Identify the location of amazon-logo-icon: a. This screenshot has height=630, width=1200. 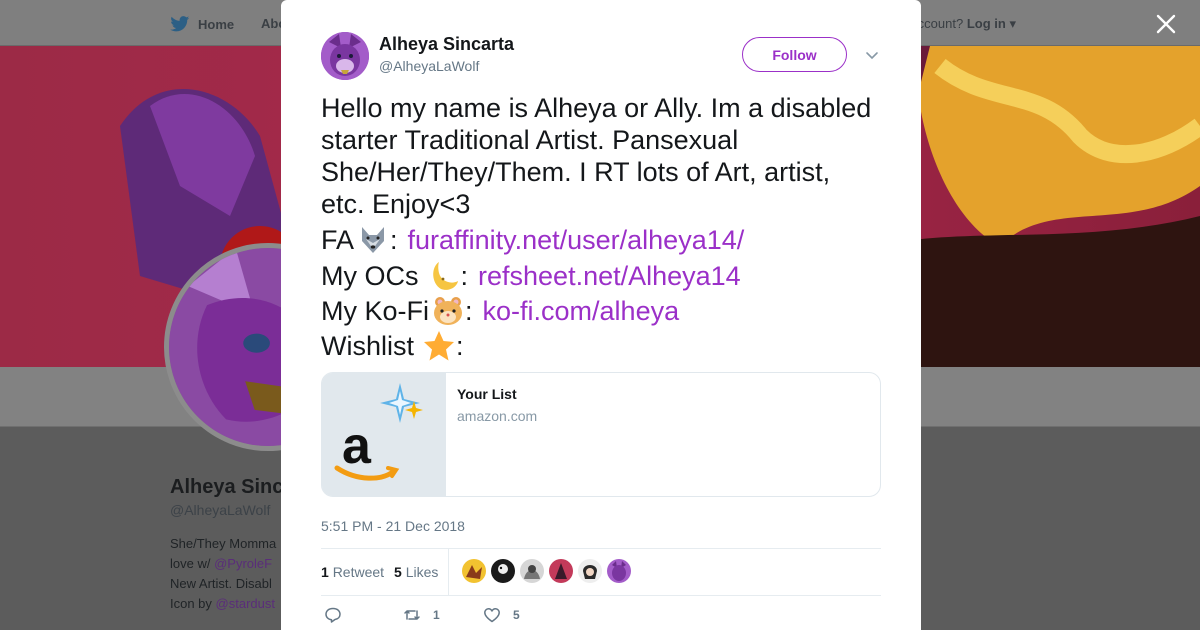
(384, 434).